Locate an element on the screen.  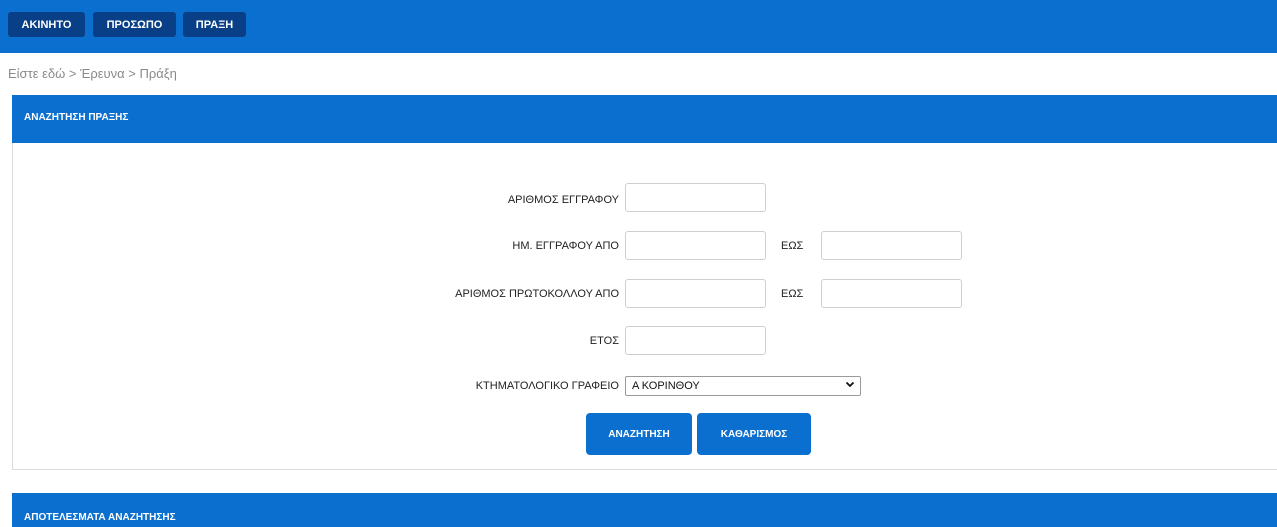
clear-button: ΚΑΘΑΡΙΣΜΟΣ is located at coordinates (754, 434).